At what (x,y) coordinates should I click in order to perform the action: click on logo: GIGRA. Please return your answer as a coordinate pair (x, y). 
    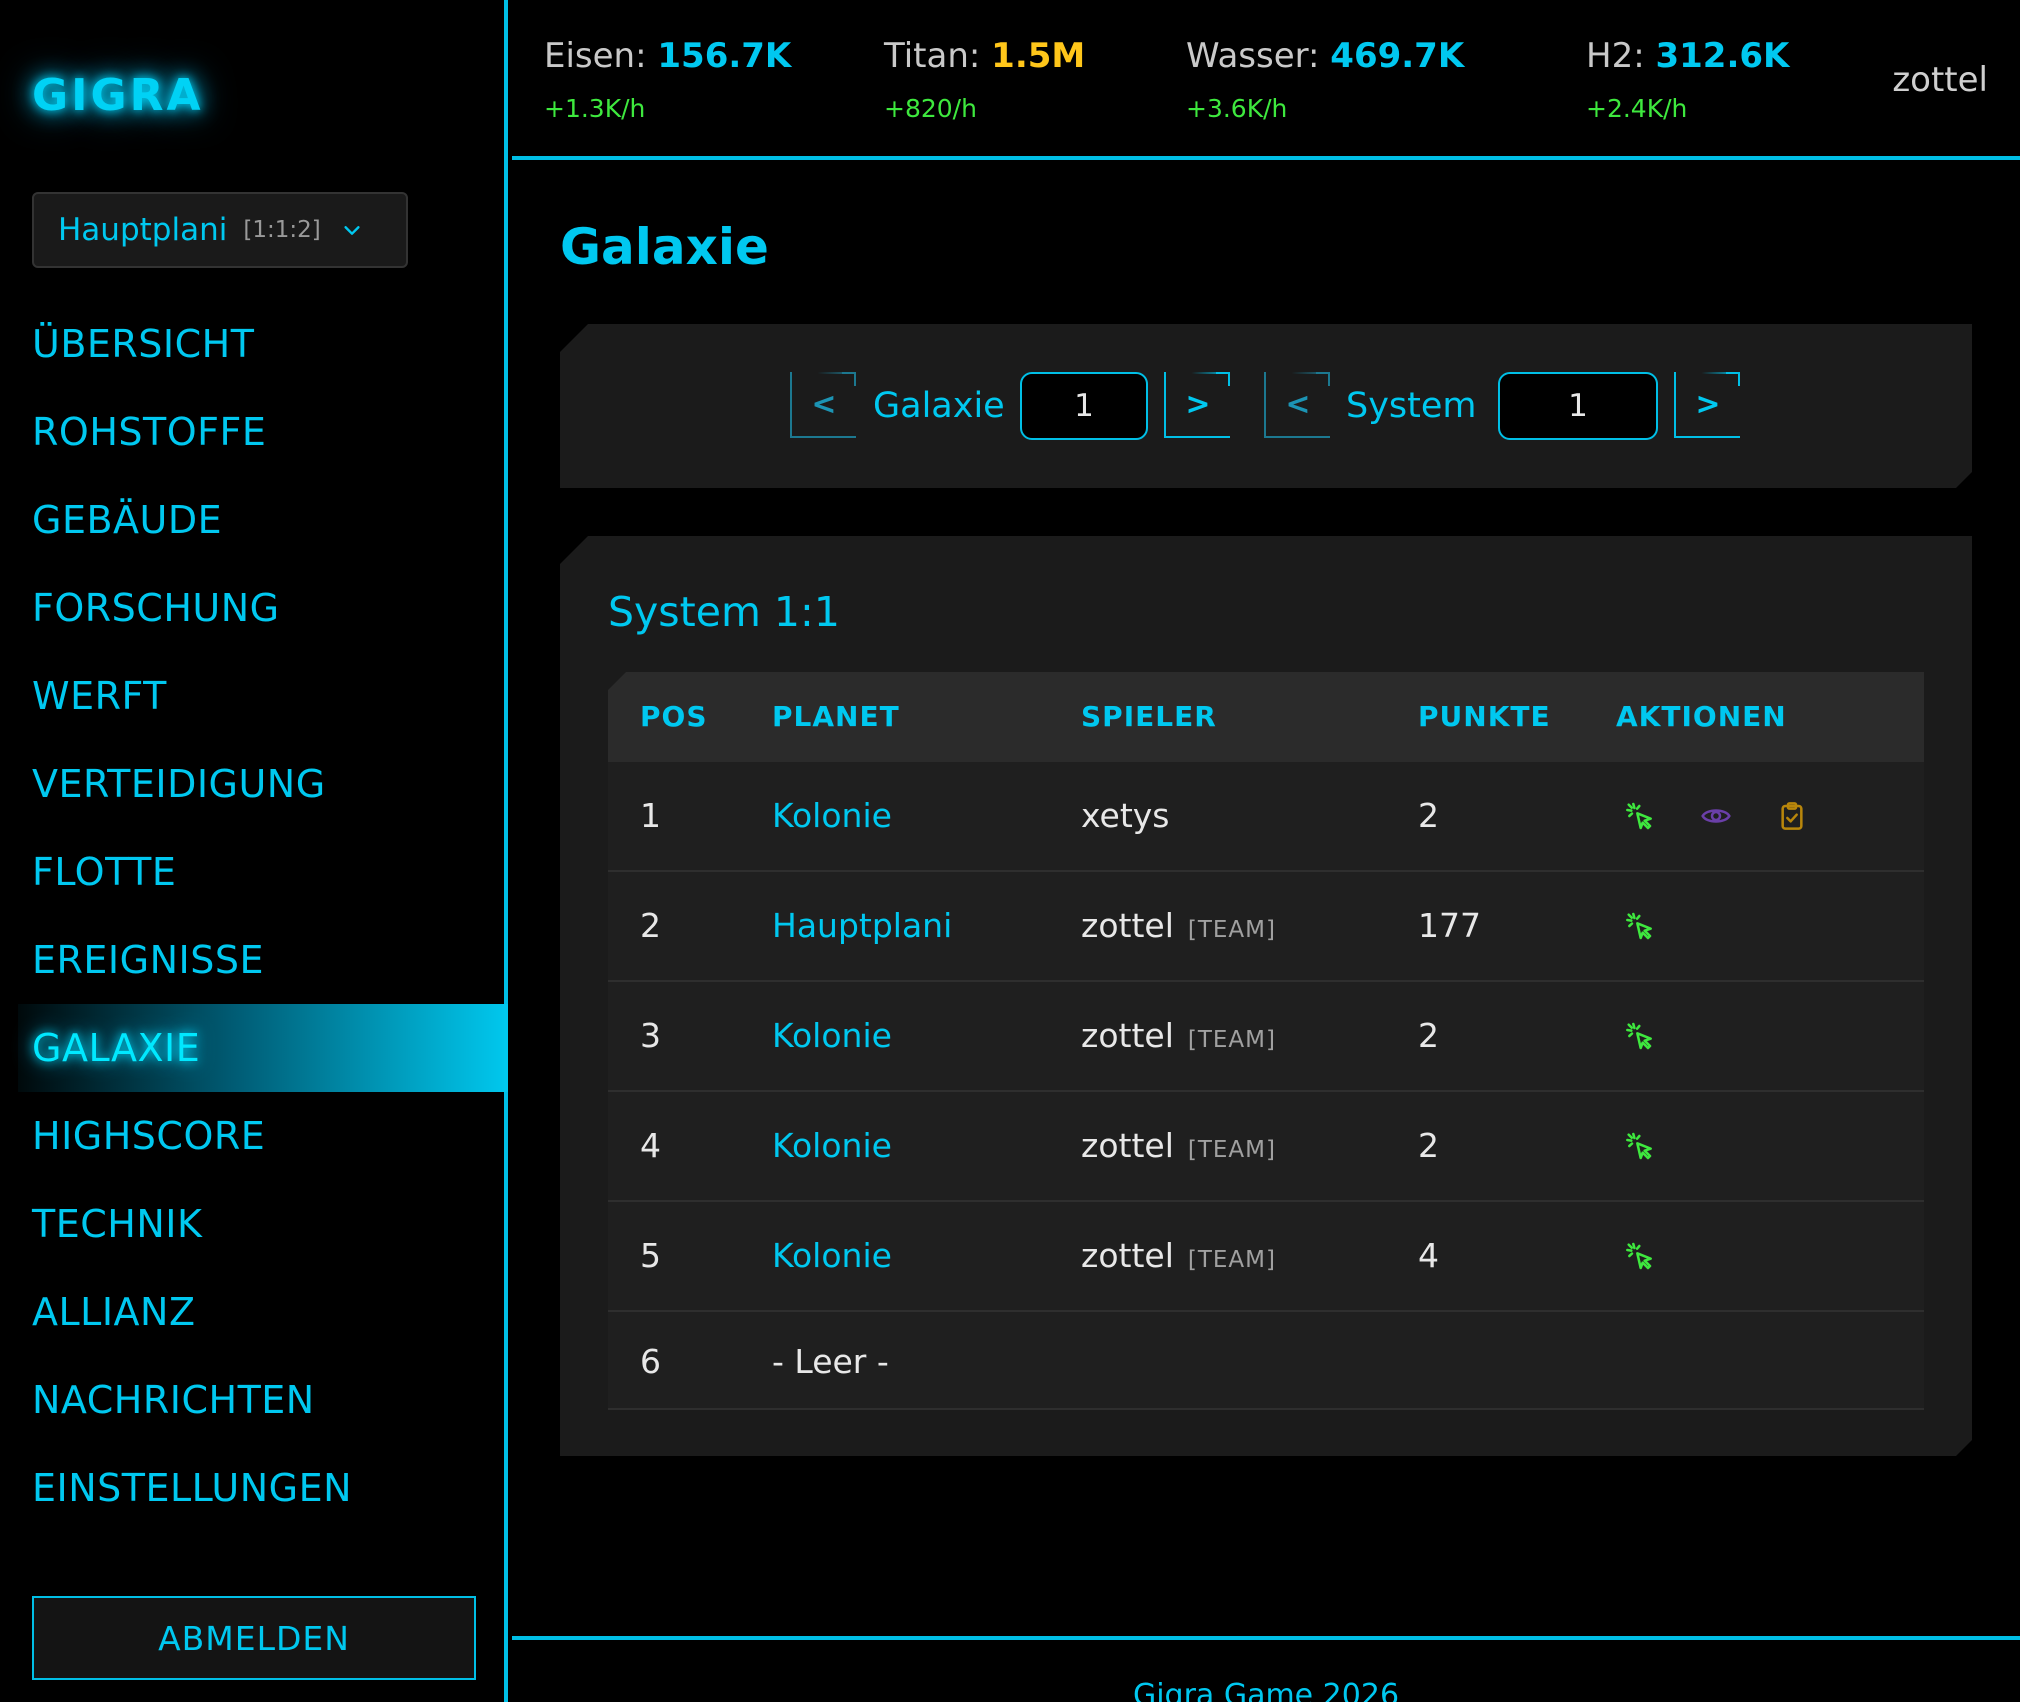
    Looking at the image, I should click on (118, 95).